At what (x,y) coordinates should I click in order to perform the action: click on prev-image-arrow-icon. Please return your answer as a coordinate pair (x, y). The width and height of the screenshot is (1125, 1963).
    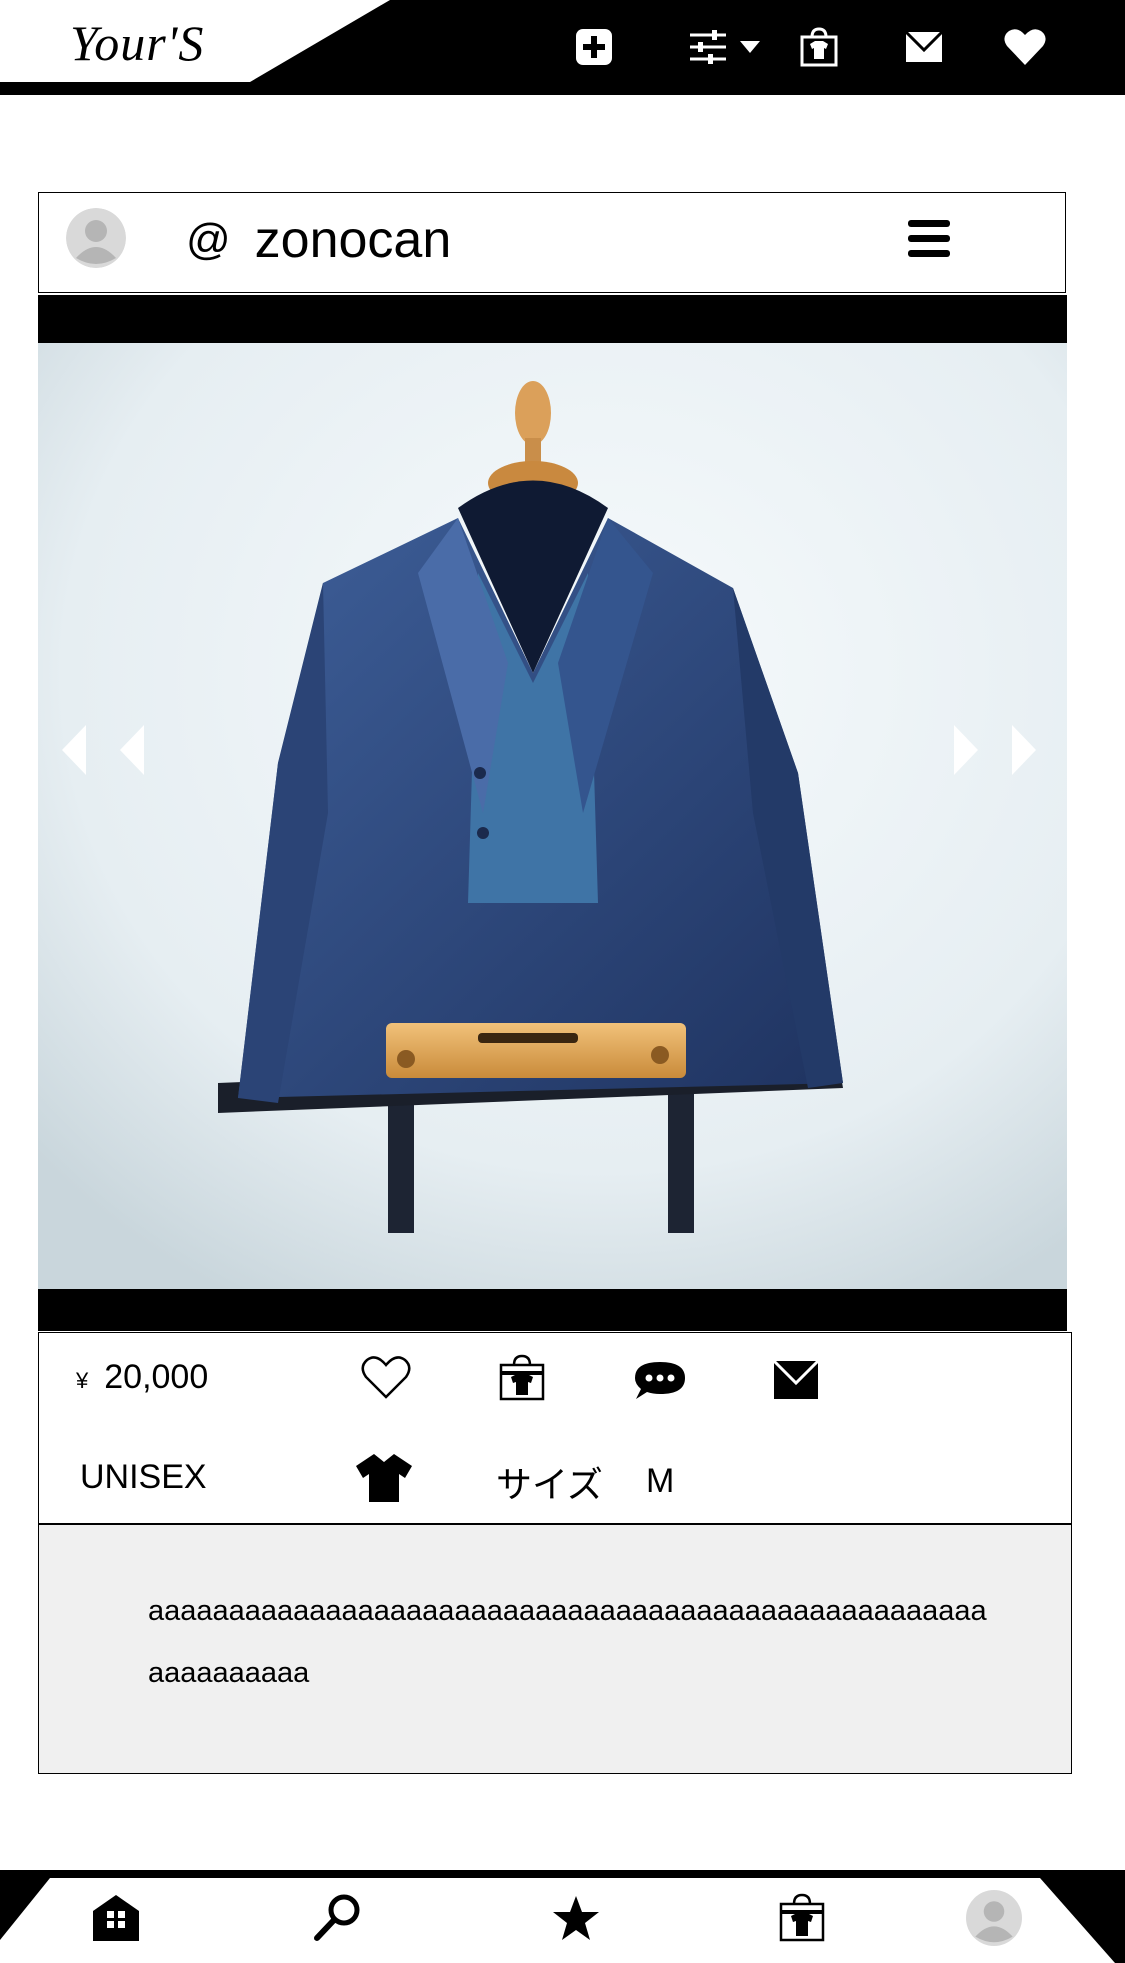
    Looking at the image, I should click on (103, 750).